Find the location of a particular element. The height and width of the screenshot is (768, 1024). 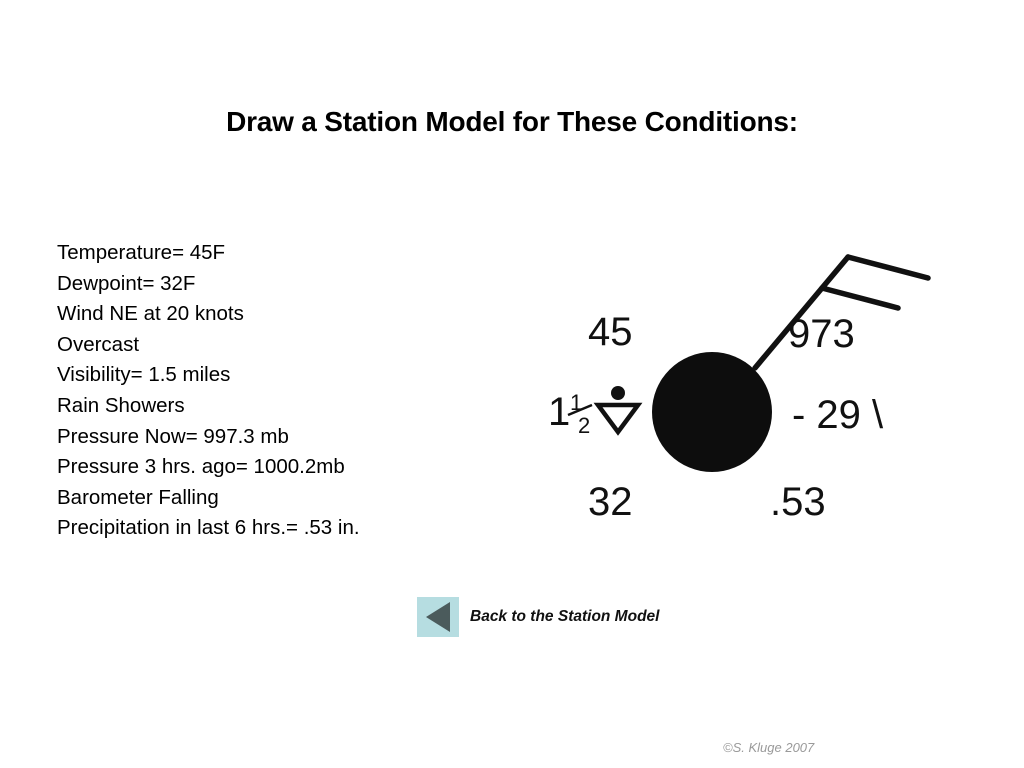

copyright-credit: ©S. Kluge 2007 is located at coordinates (769, 747).